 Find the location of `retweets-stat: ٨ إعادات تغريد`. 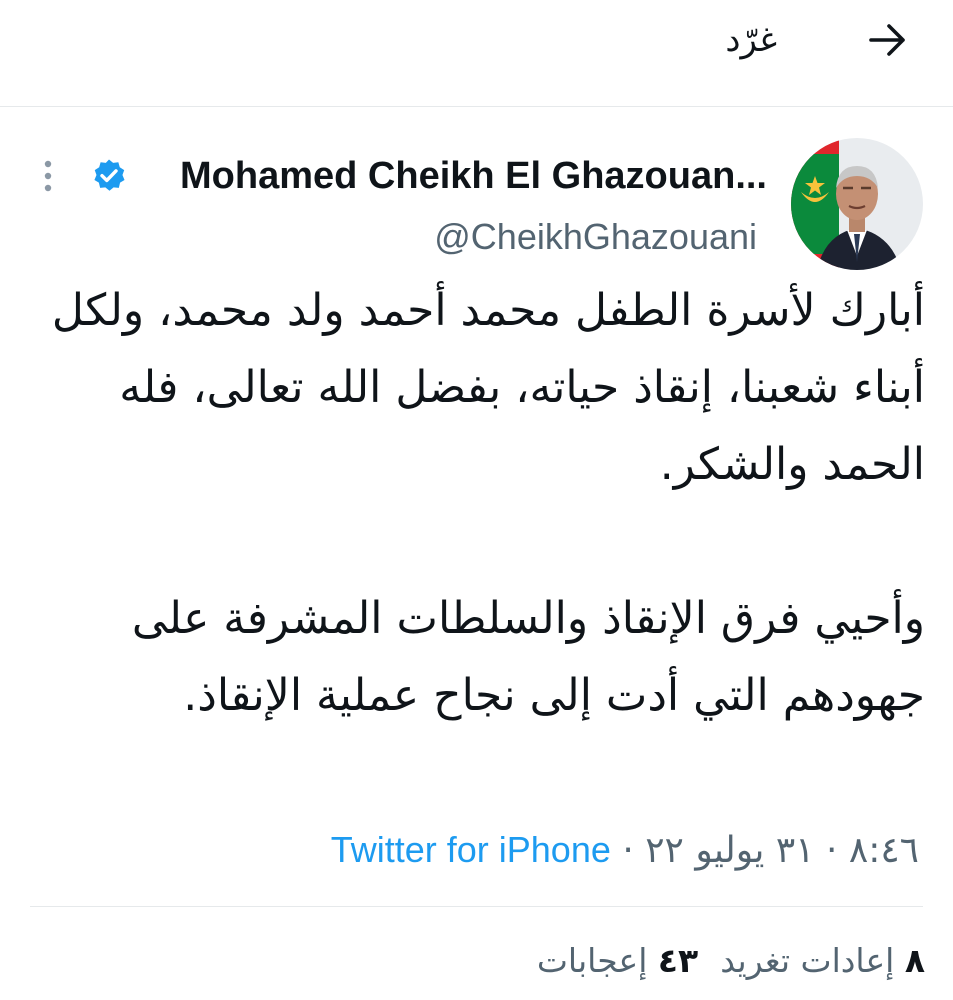

retweets-stat: ٨ إعادات تغريد is located at coordinates (822, 960).